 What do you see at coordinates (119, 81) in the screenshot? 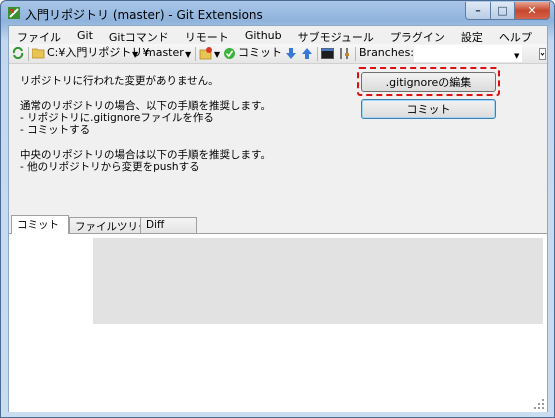
I see `no-changes-message: リポジトリに行われた変更がありません。` at bounding box center [119, 81].